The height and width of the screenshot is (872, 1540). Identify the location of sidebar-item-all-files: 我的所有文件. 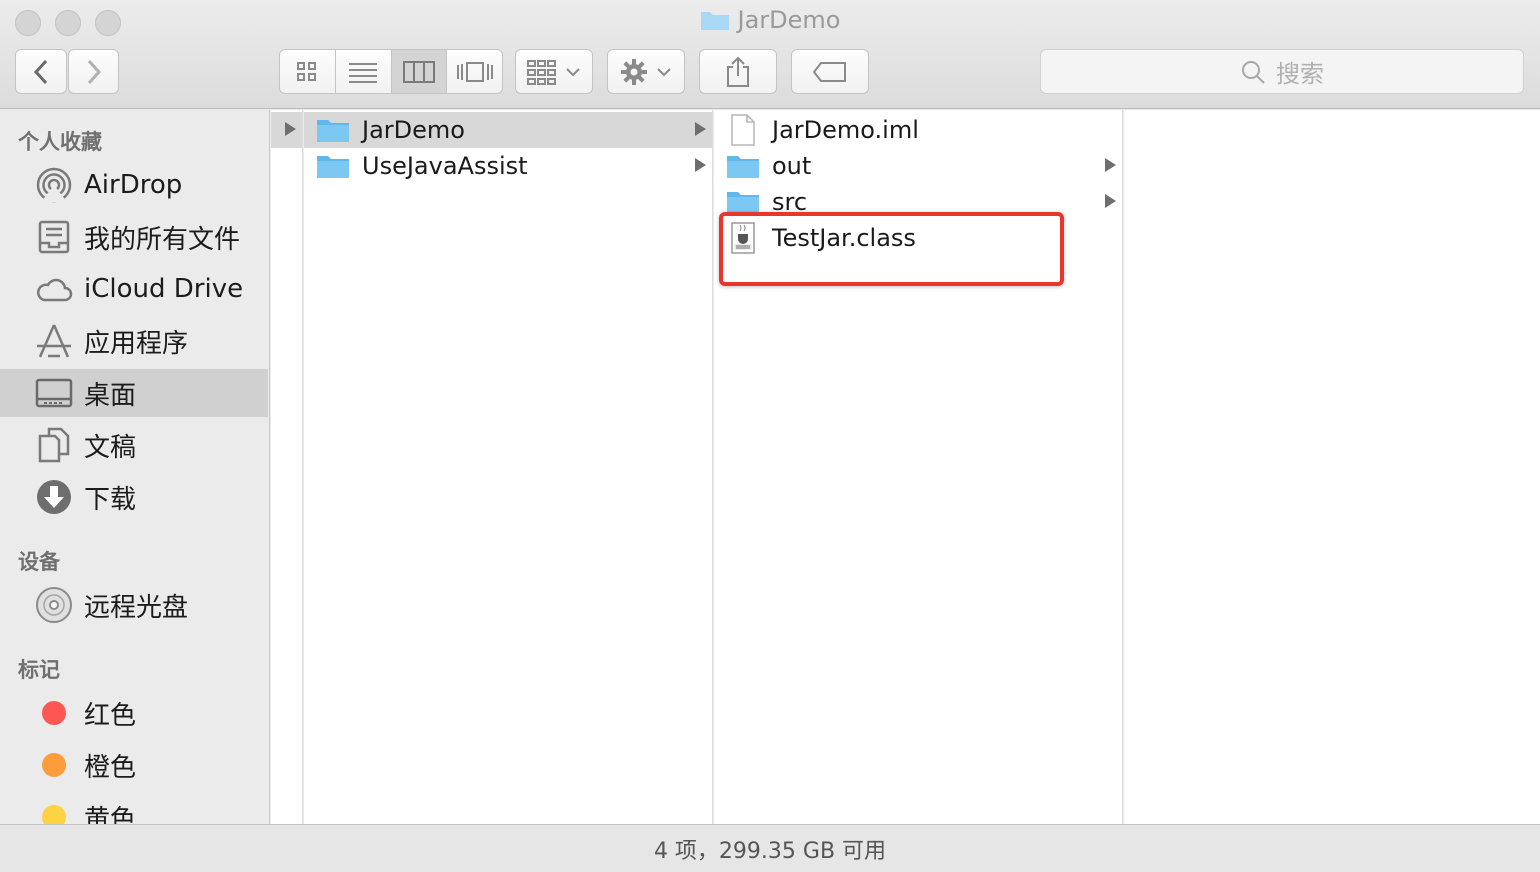
(134, 237).